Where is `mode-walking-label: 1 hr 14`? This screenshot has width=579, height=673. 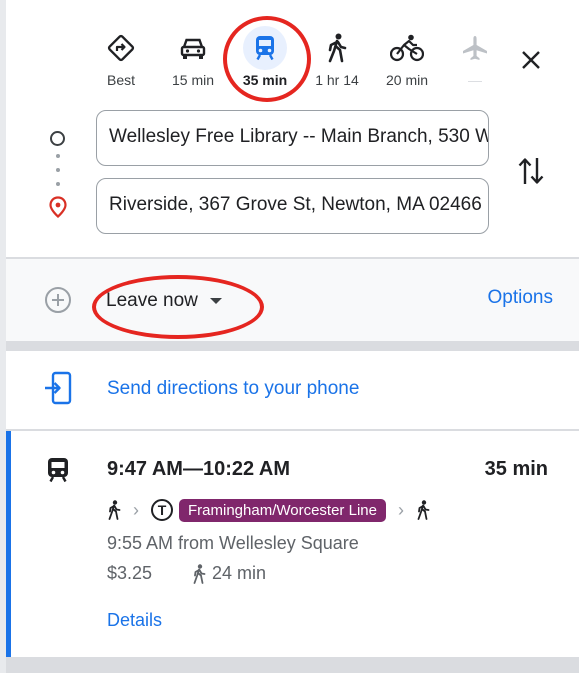
mode-walking-label: 1 hr 14 is located at coordinates (337, 80).